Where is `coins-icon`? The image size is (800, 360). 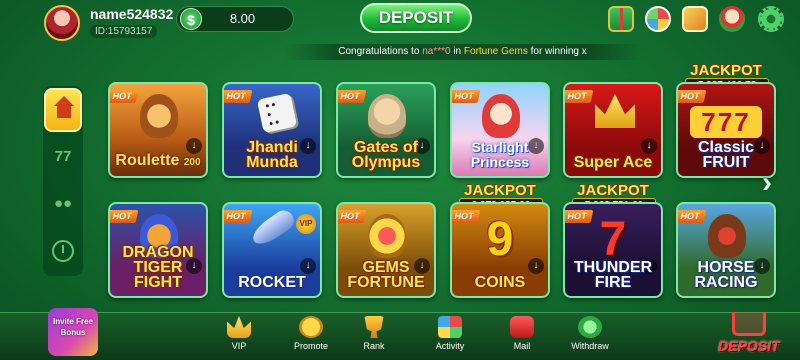
coins-icon is located at coordinates (311, 327).